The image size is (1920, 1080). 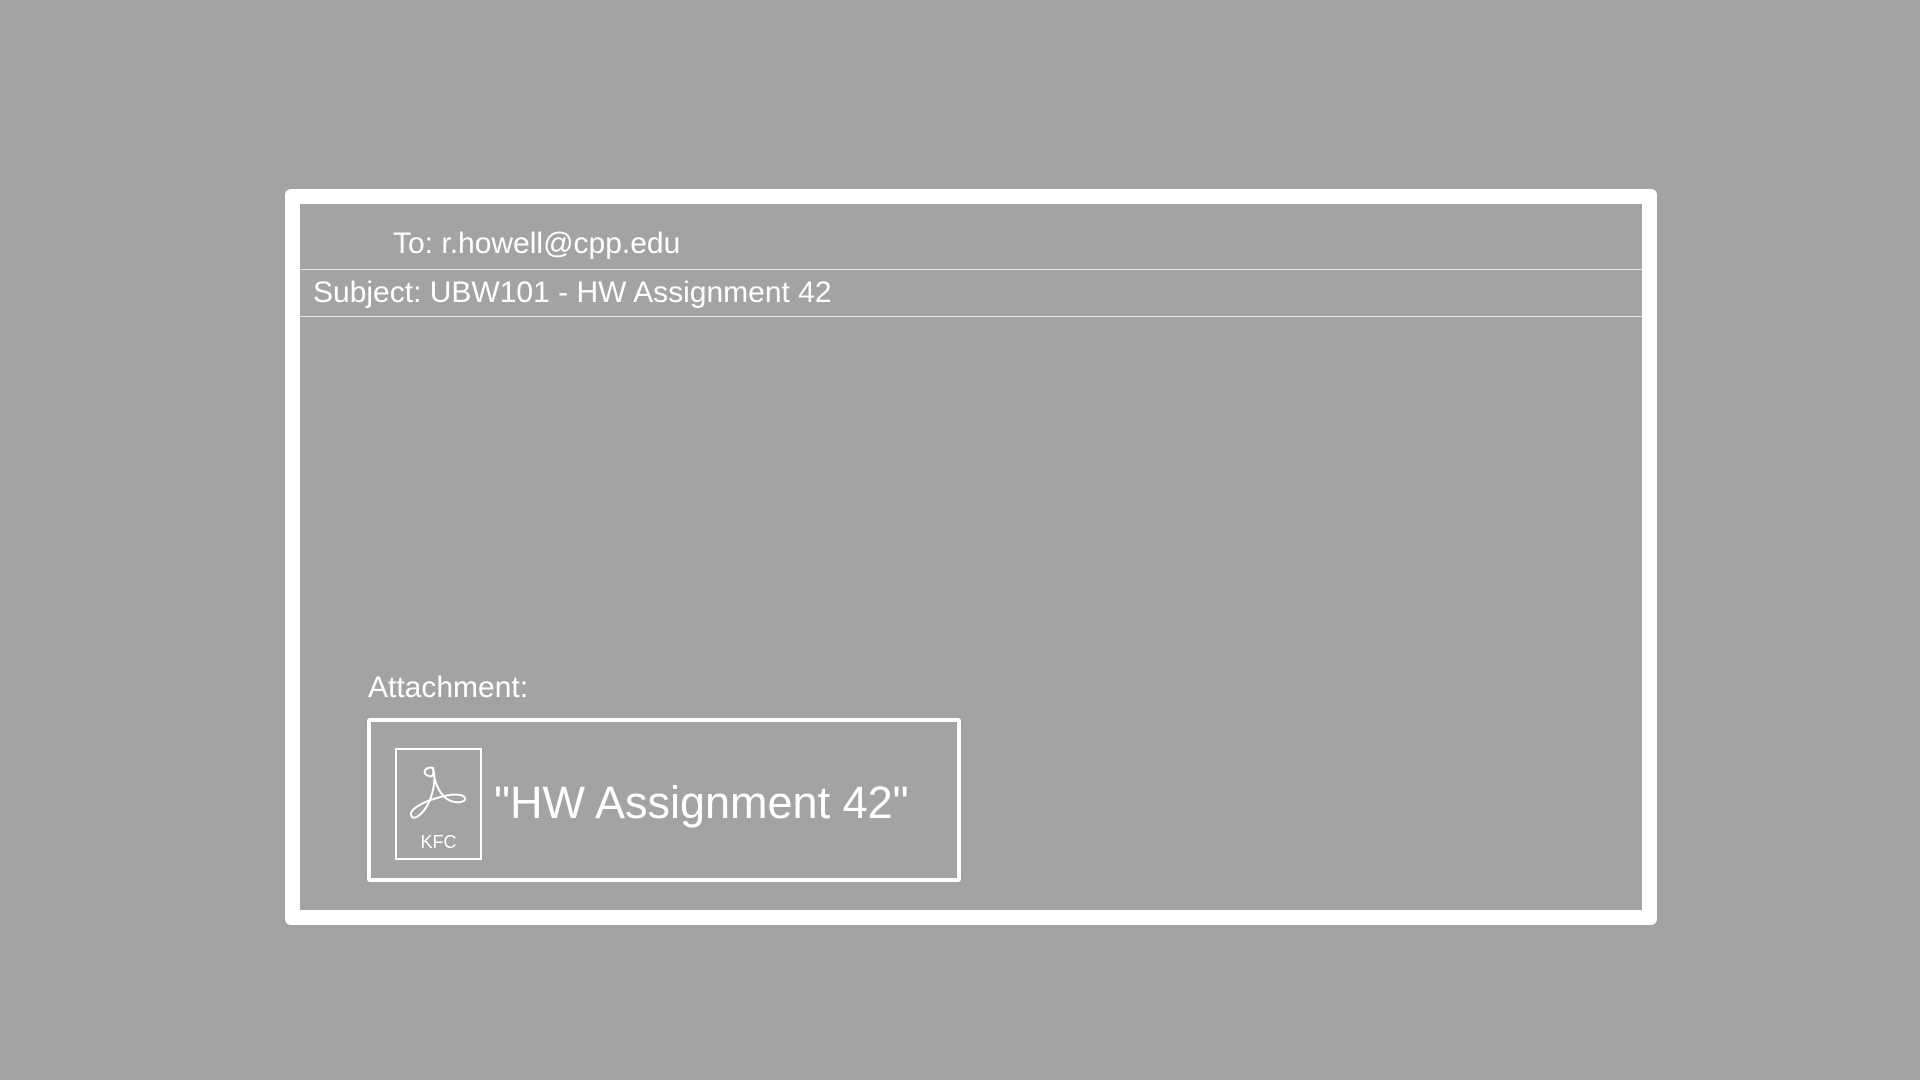 I want to click on pdf-file-icon: KFC, so click(x=438, y=804).